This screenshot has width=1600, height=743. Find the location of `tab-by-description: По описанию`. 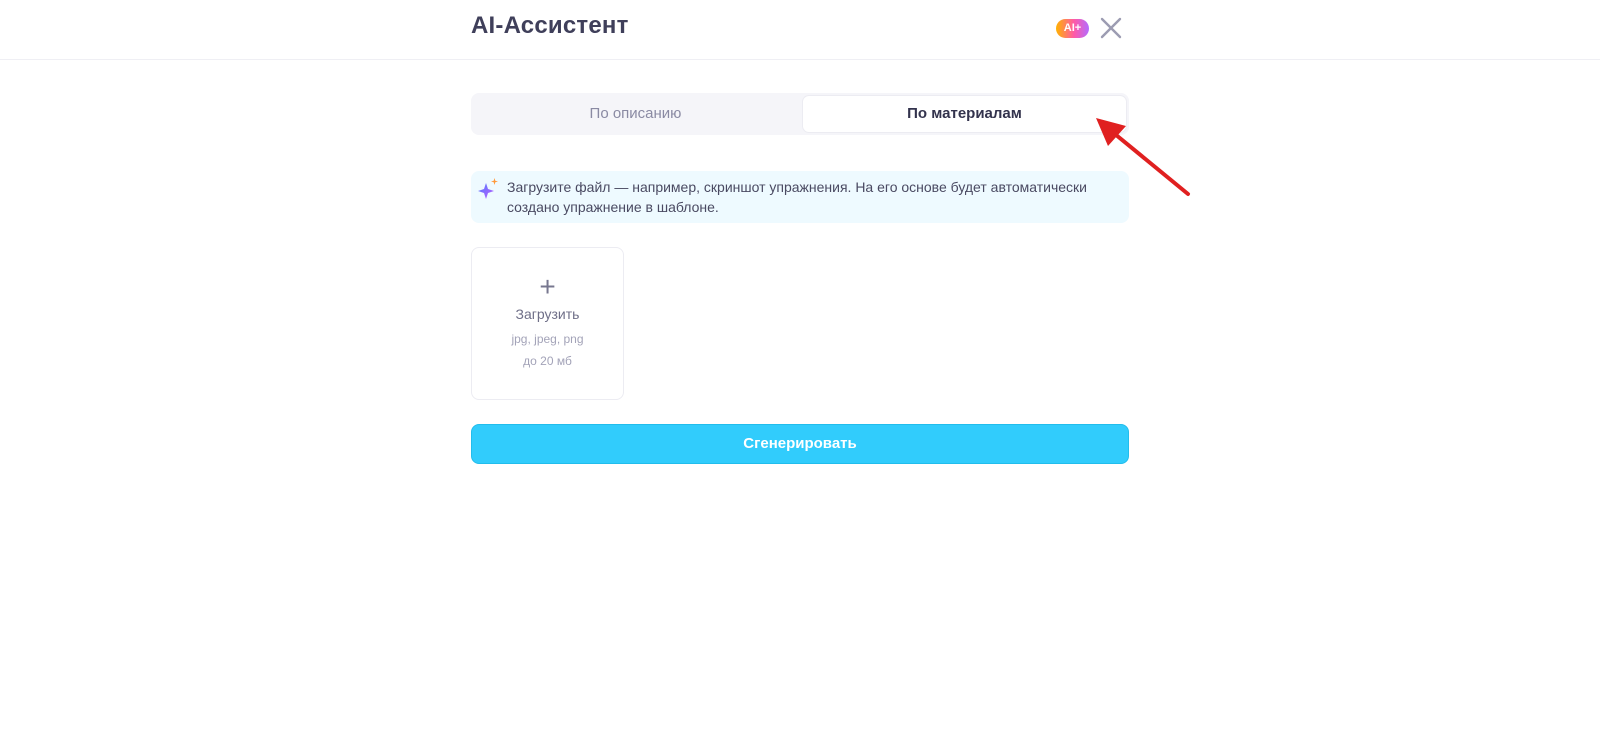

tab-by-description: По описанию is located at coordinates (635, 114).